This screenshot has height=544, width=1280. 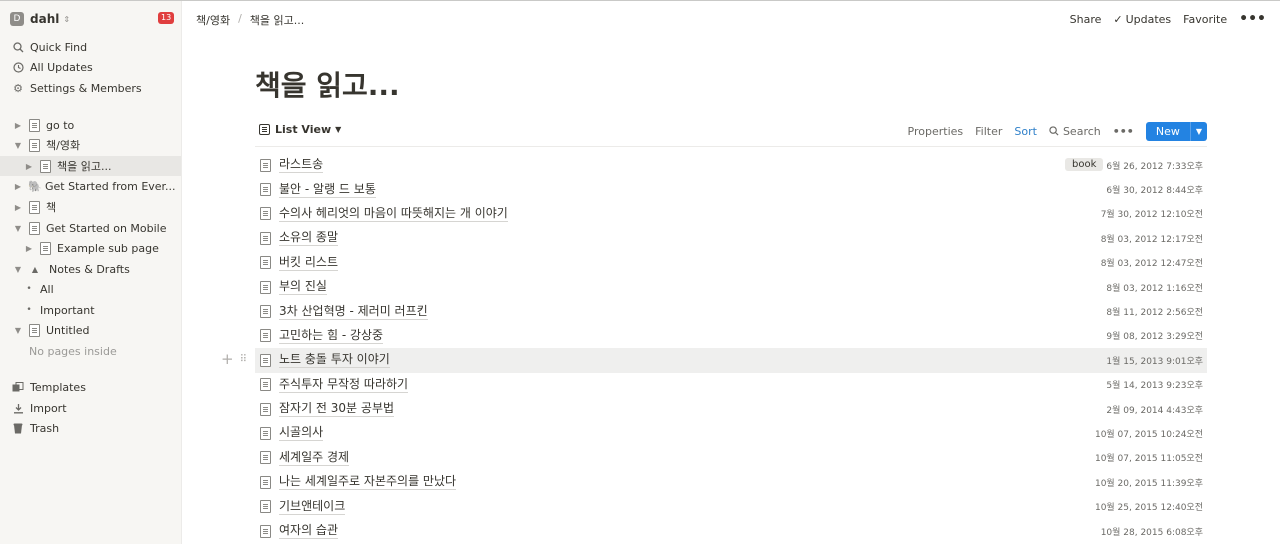 What do you see at coordinates (90, 145) in the screenshot?
I see `sidebar-page-book-movie: ▼ 책/영화` at bounding box center [90, 145].